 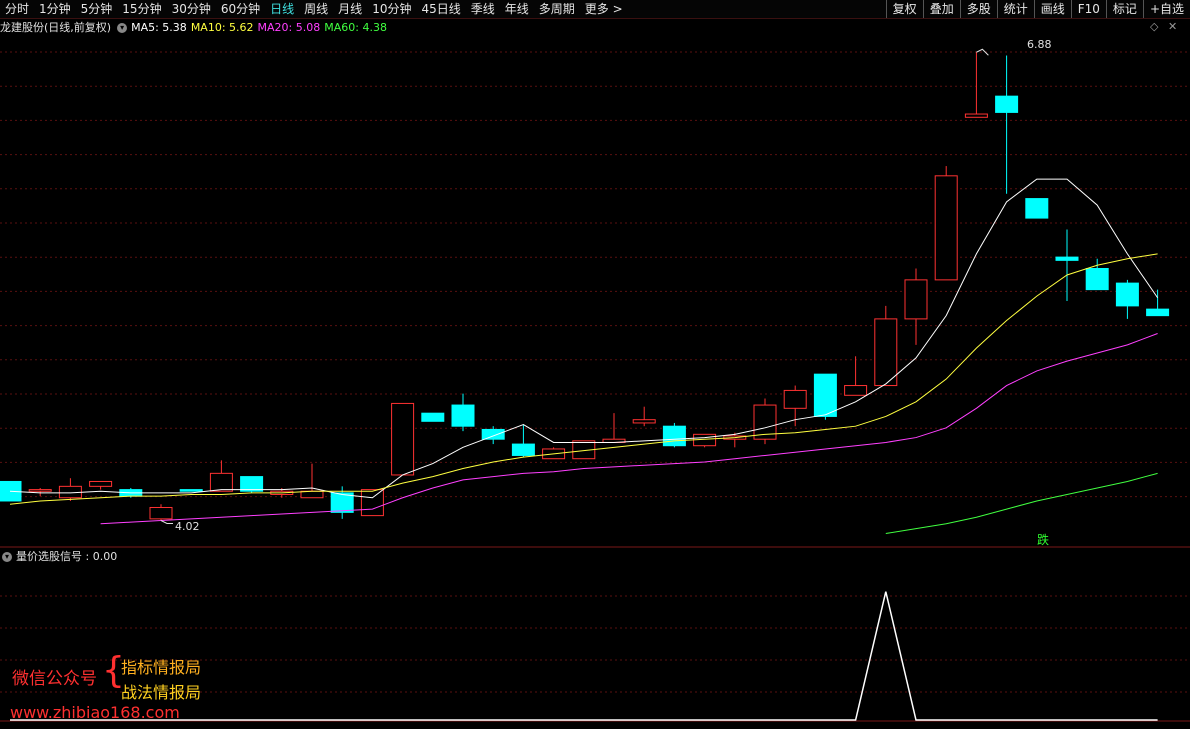 I want to click on low-marker, so click(x=166, y=522).